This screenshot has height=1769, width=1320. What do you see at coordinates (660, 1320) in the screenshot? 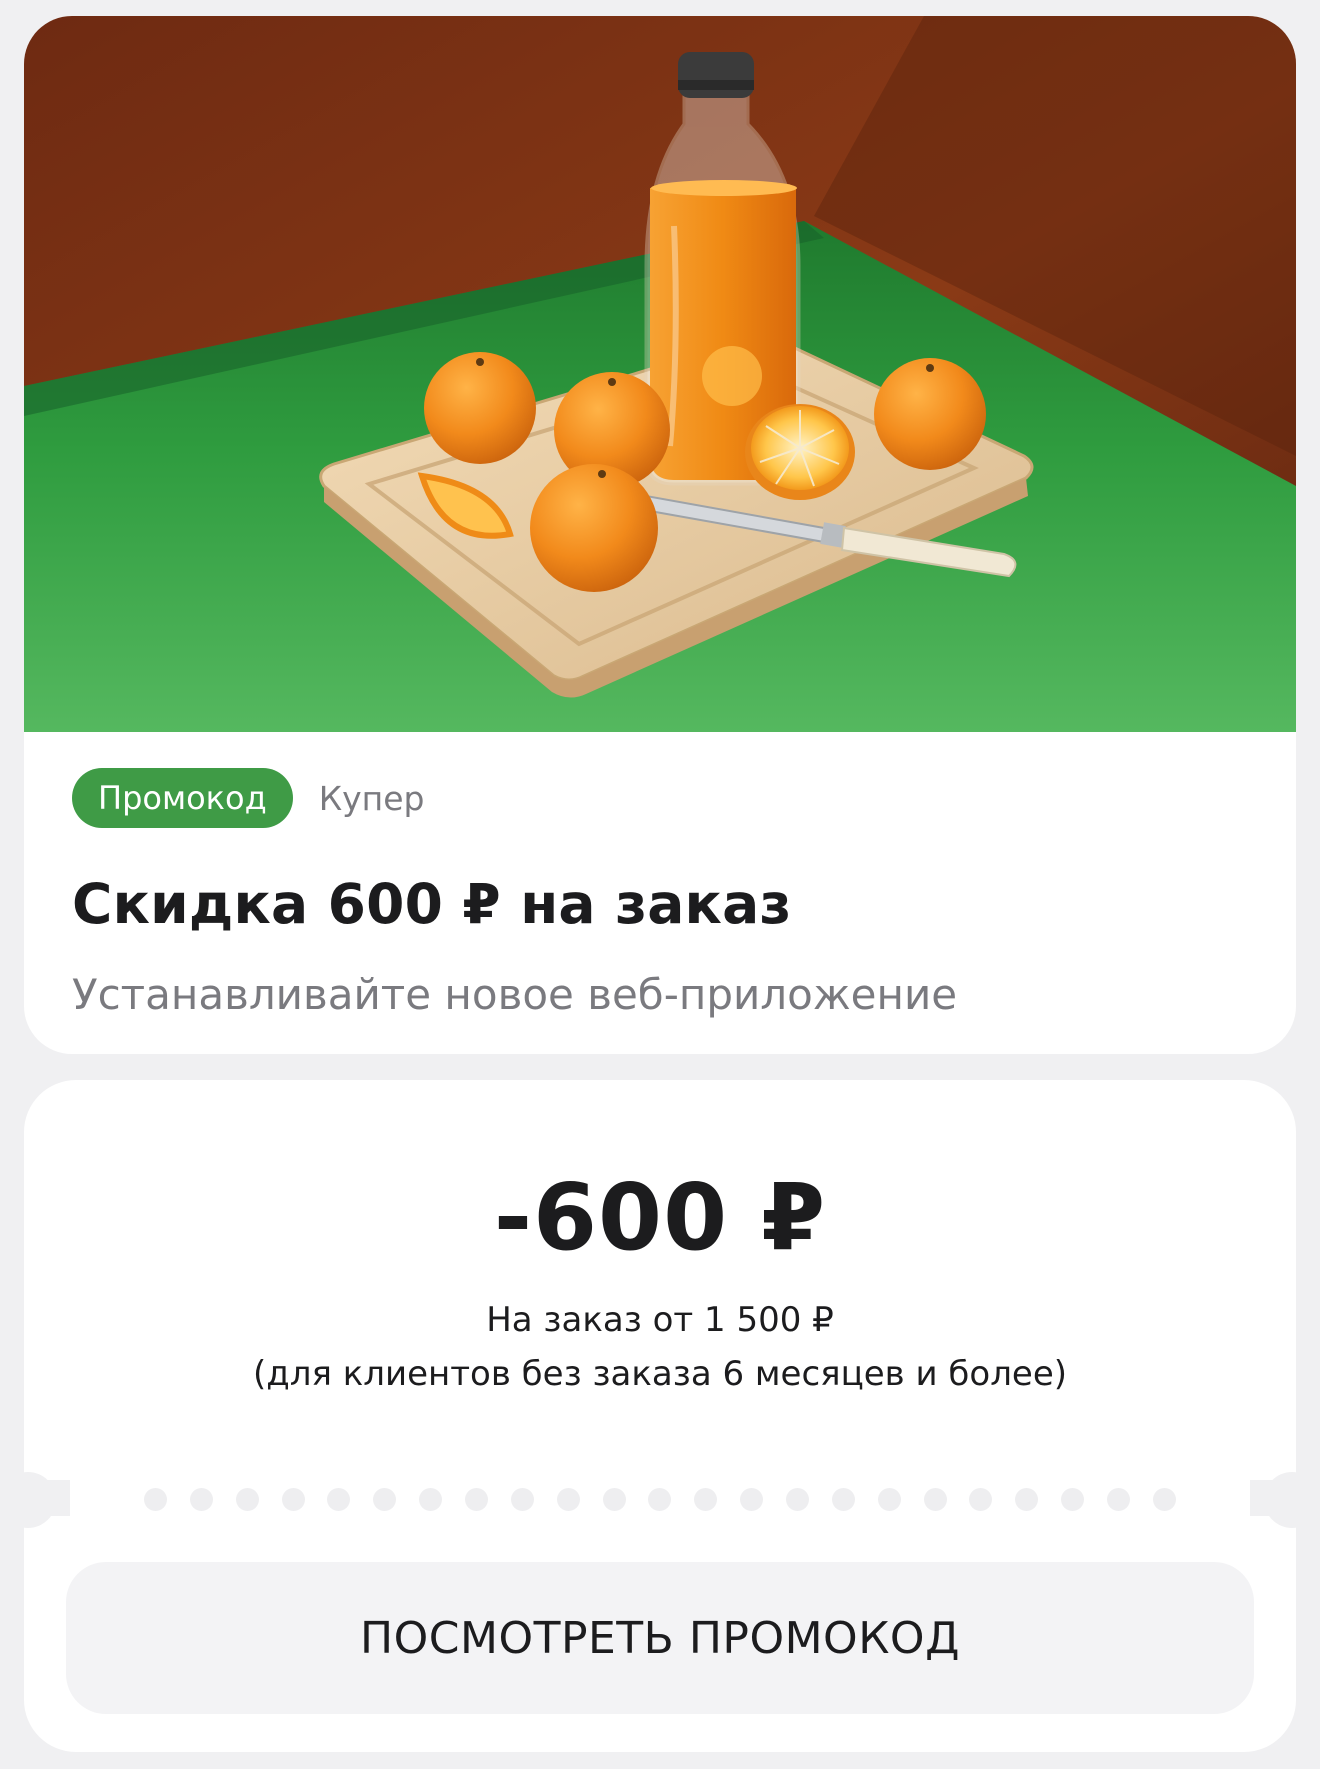
I see `discount-condition-min-order: На заказ от 1 500 ₽` at bounding box center [660, 1320].